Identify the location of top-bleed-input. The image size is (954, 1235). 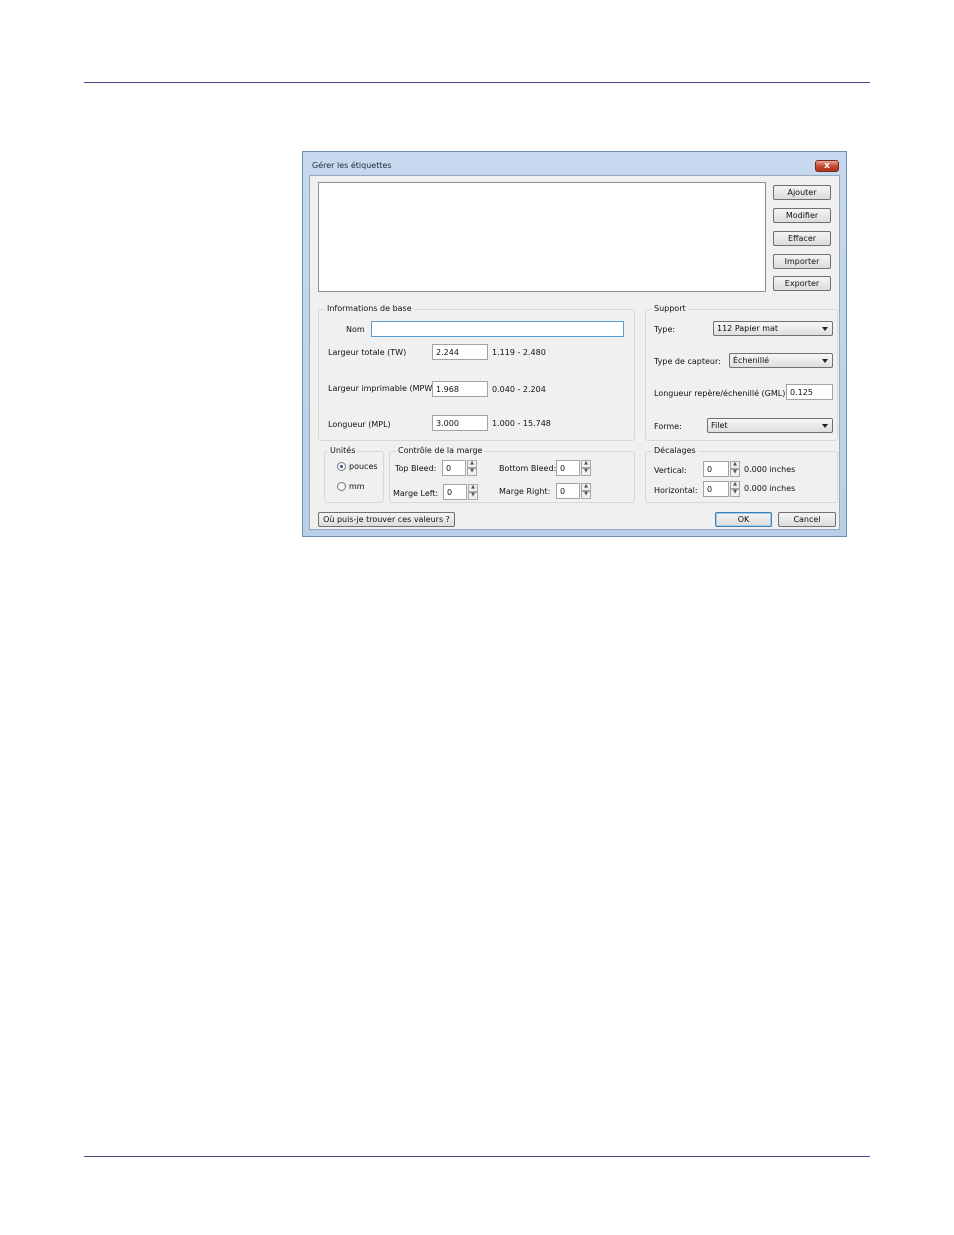
(454, 468).